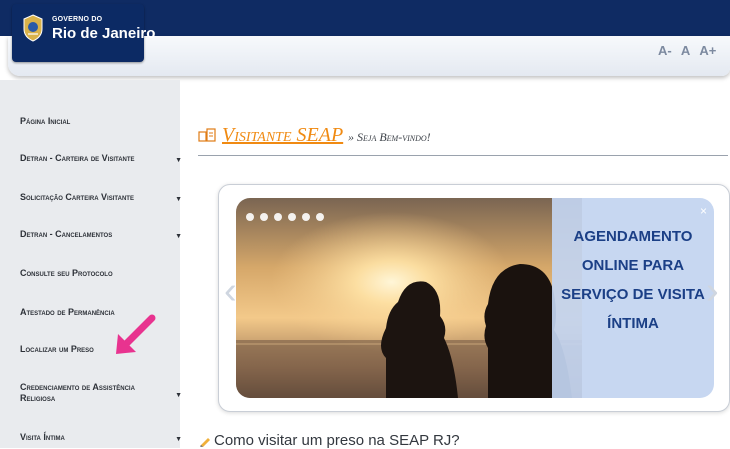 The image size is (730, 449). What do you see at coordinates (104, 33) in the screenshot?
I see `logo-big-text: Rio de Janeiro` at bounding box center [104, 33].